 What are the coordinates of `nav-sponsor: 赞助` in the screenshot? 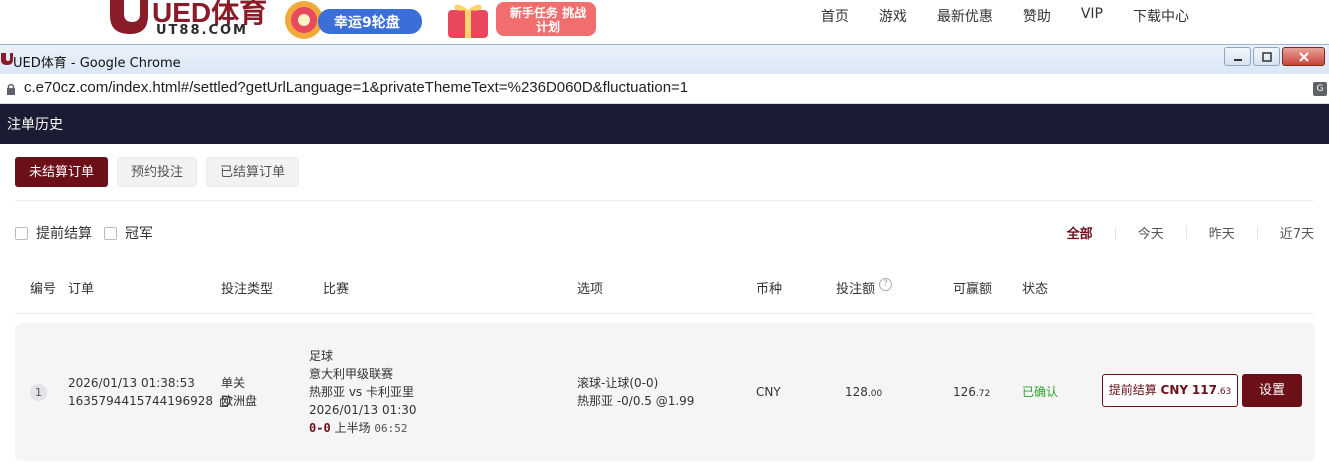 It's located at (1037, 16).